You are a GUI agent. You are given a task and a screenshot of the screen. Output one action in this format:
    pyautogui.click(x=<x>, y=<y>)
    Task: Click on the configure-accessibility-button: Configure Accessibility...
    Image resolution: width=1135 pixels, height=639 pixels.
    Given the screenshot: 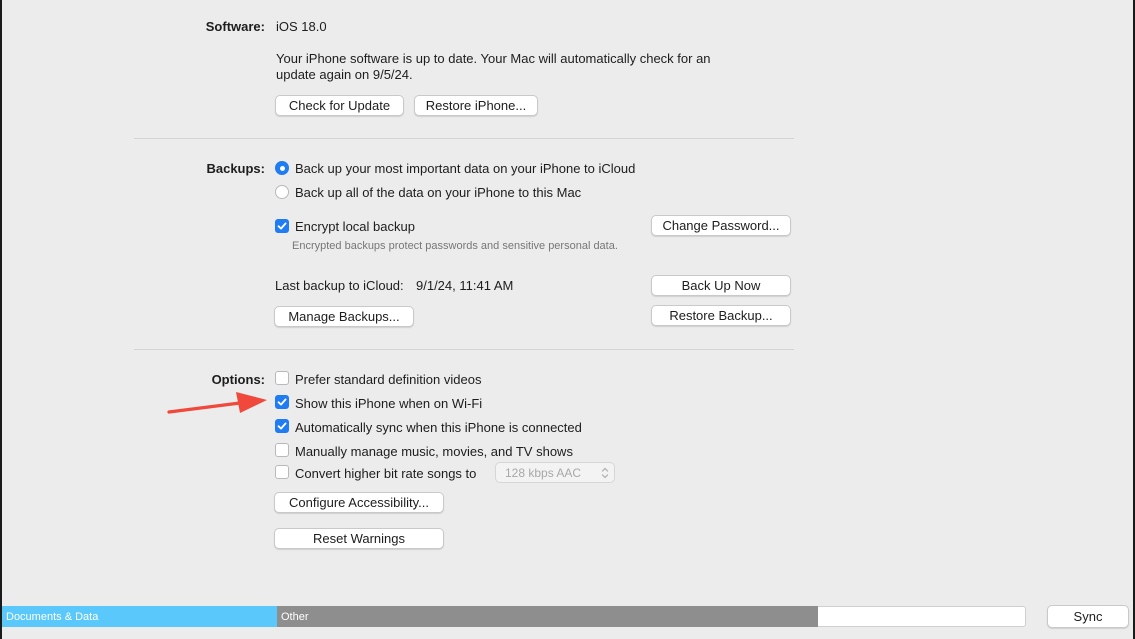 What is the action you would take?
    pyautogui.click(x=359, y=502)
    